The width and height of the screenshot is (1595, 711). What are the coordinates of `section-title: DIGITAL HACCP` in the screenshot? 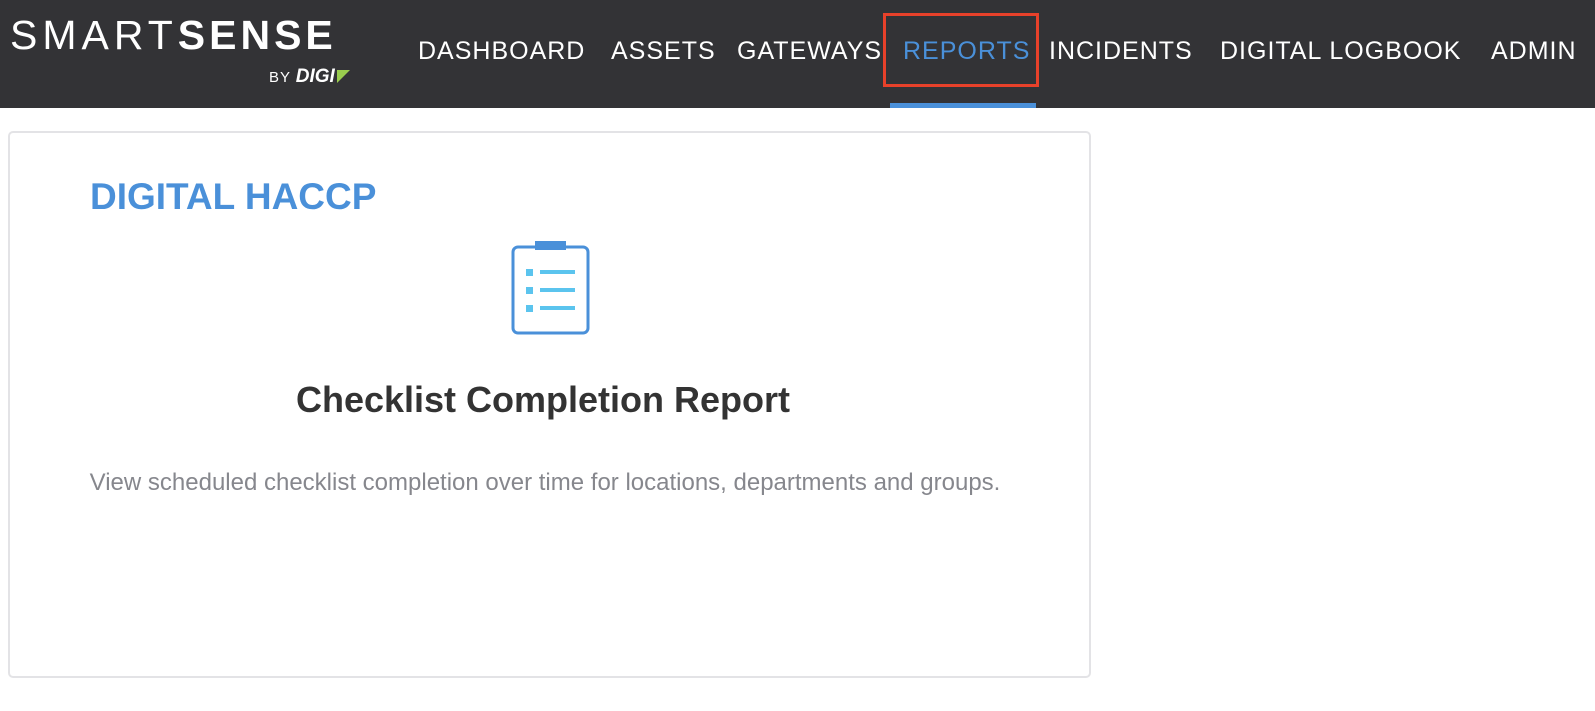 It's located at (233, 196).